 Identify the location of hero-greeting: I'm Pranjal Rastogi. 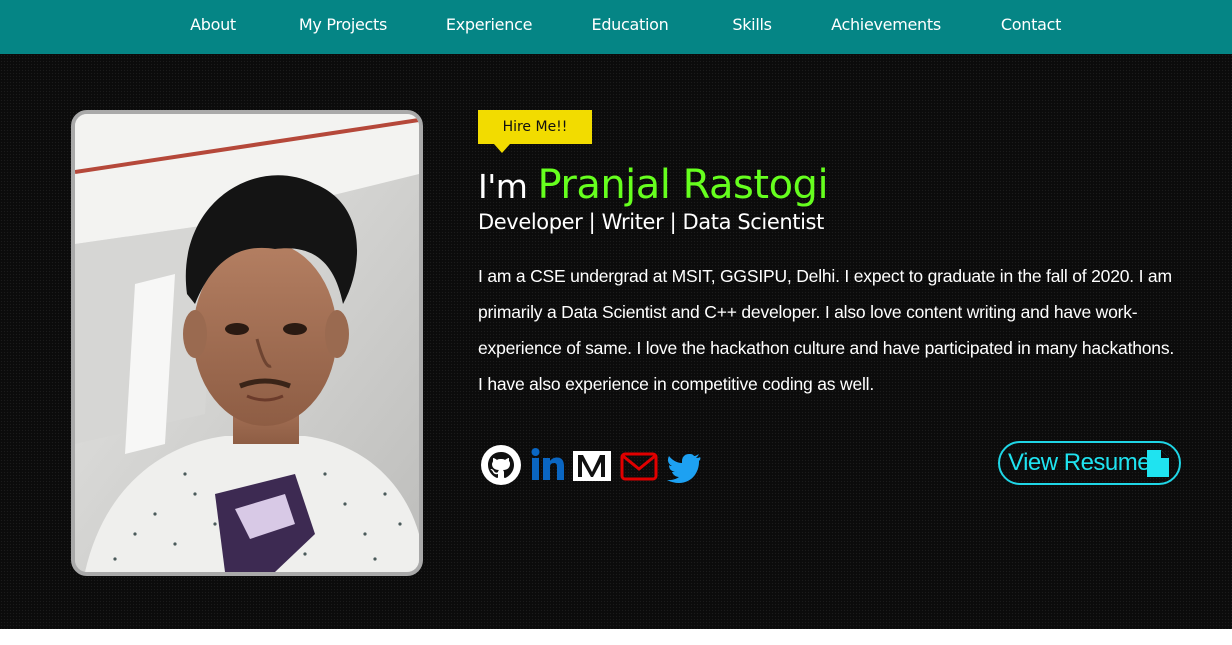
(653, 185).